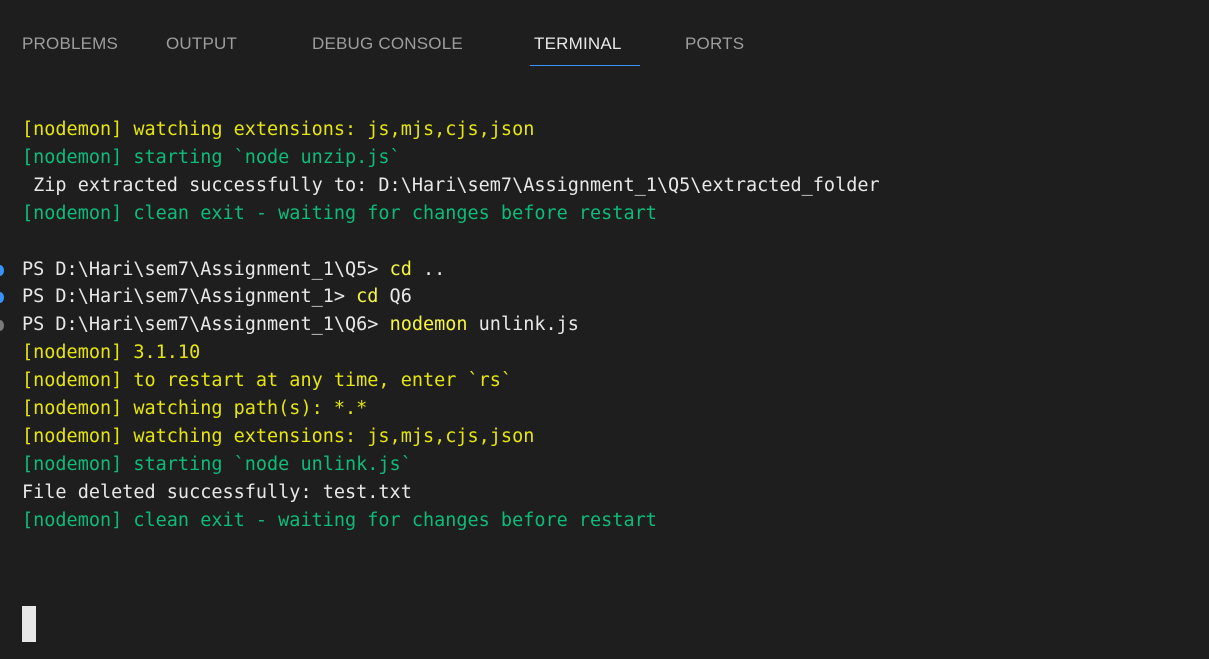  What do you see at coordinates (578, 44) in the screenshot?
I see `tab-terminal: TERMINAL` at bounding box center [578, 44].